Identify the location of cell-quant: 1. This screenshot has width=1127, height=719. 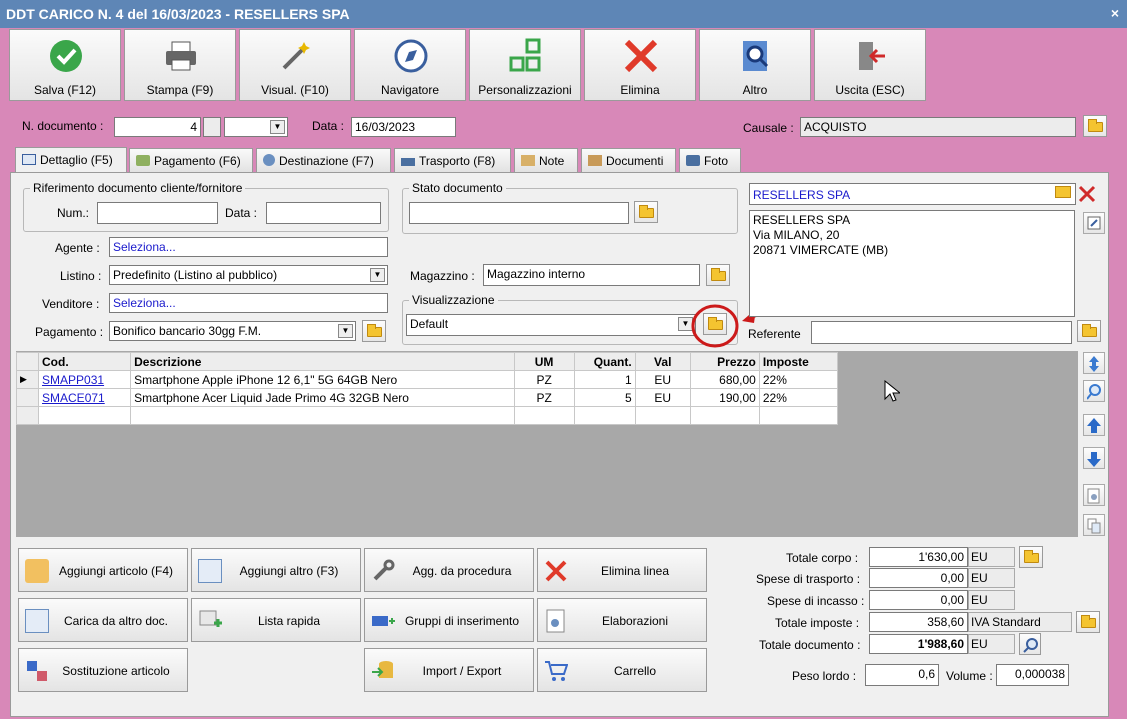
(604, 379).